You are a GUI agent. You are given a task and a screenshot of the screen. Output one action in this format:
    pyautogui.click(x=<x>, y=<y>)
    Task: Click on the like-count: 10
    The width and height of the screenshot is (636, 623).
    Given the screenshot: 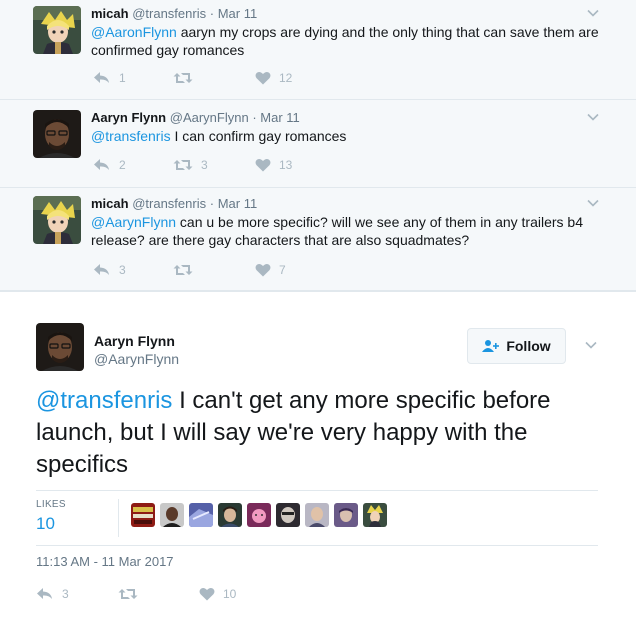 What is the action you would take?
    pyautogui.click(x=230, y=594)
    